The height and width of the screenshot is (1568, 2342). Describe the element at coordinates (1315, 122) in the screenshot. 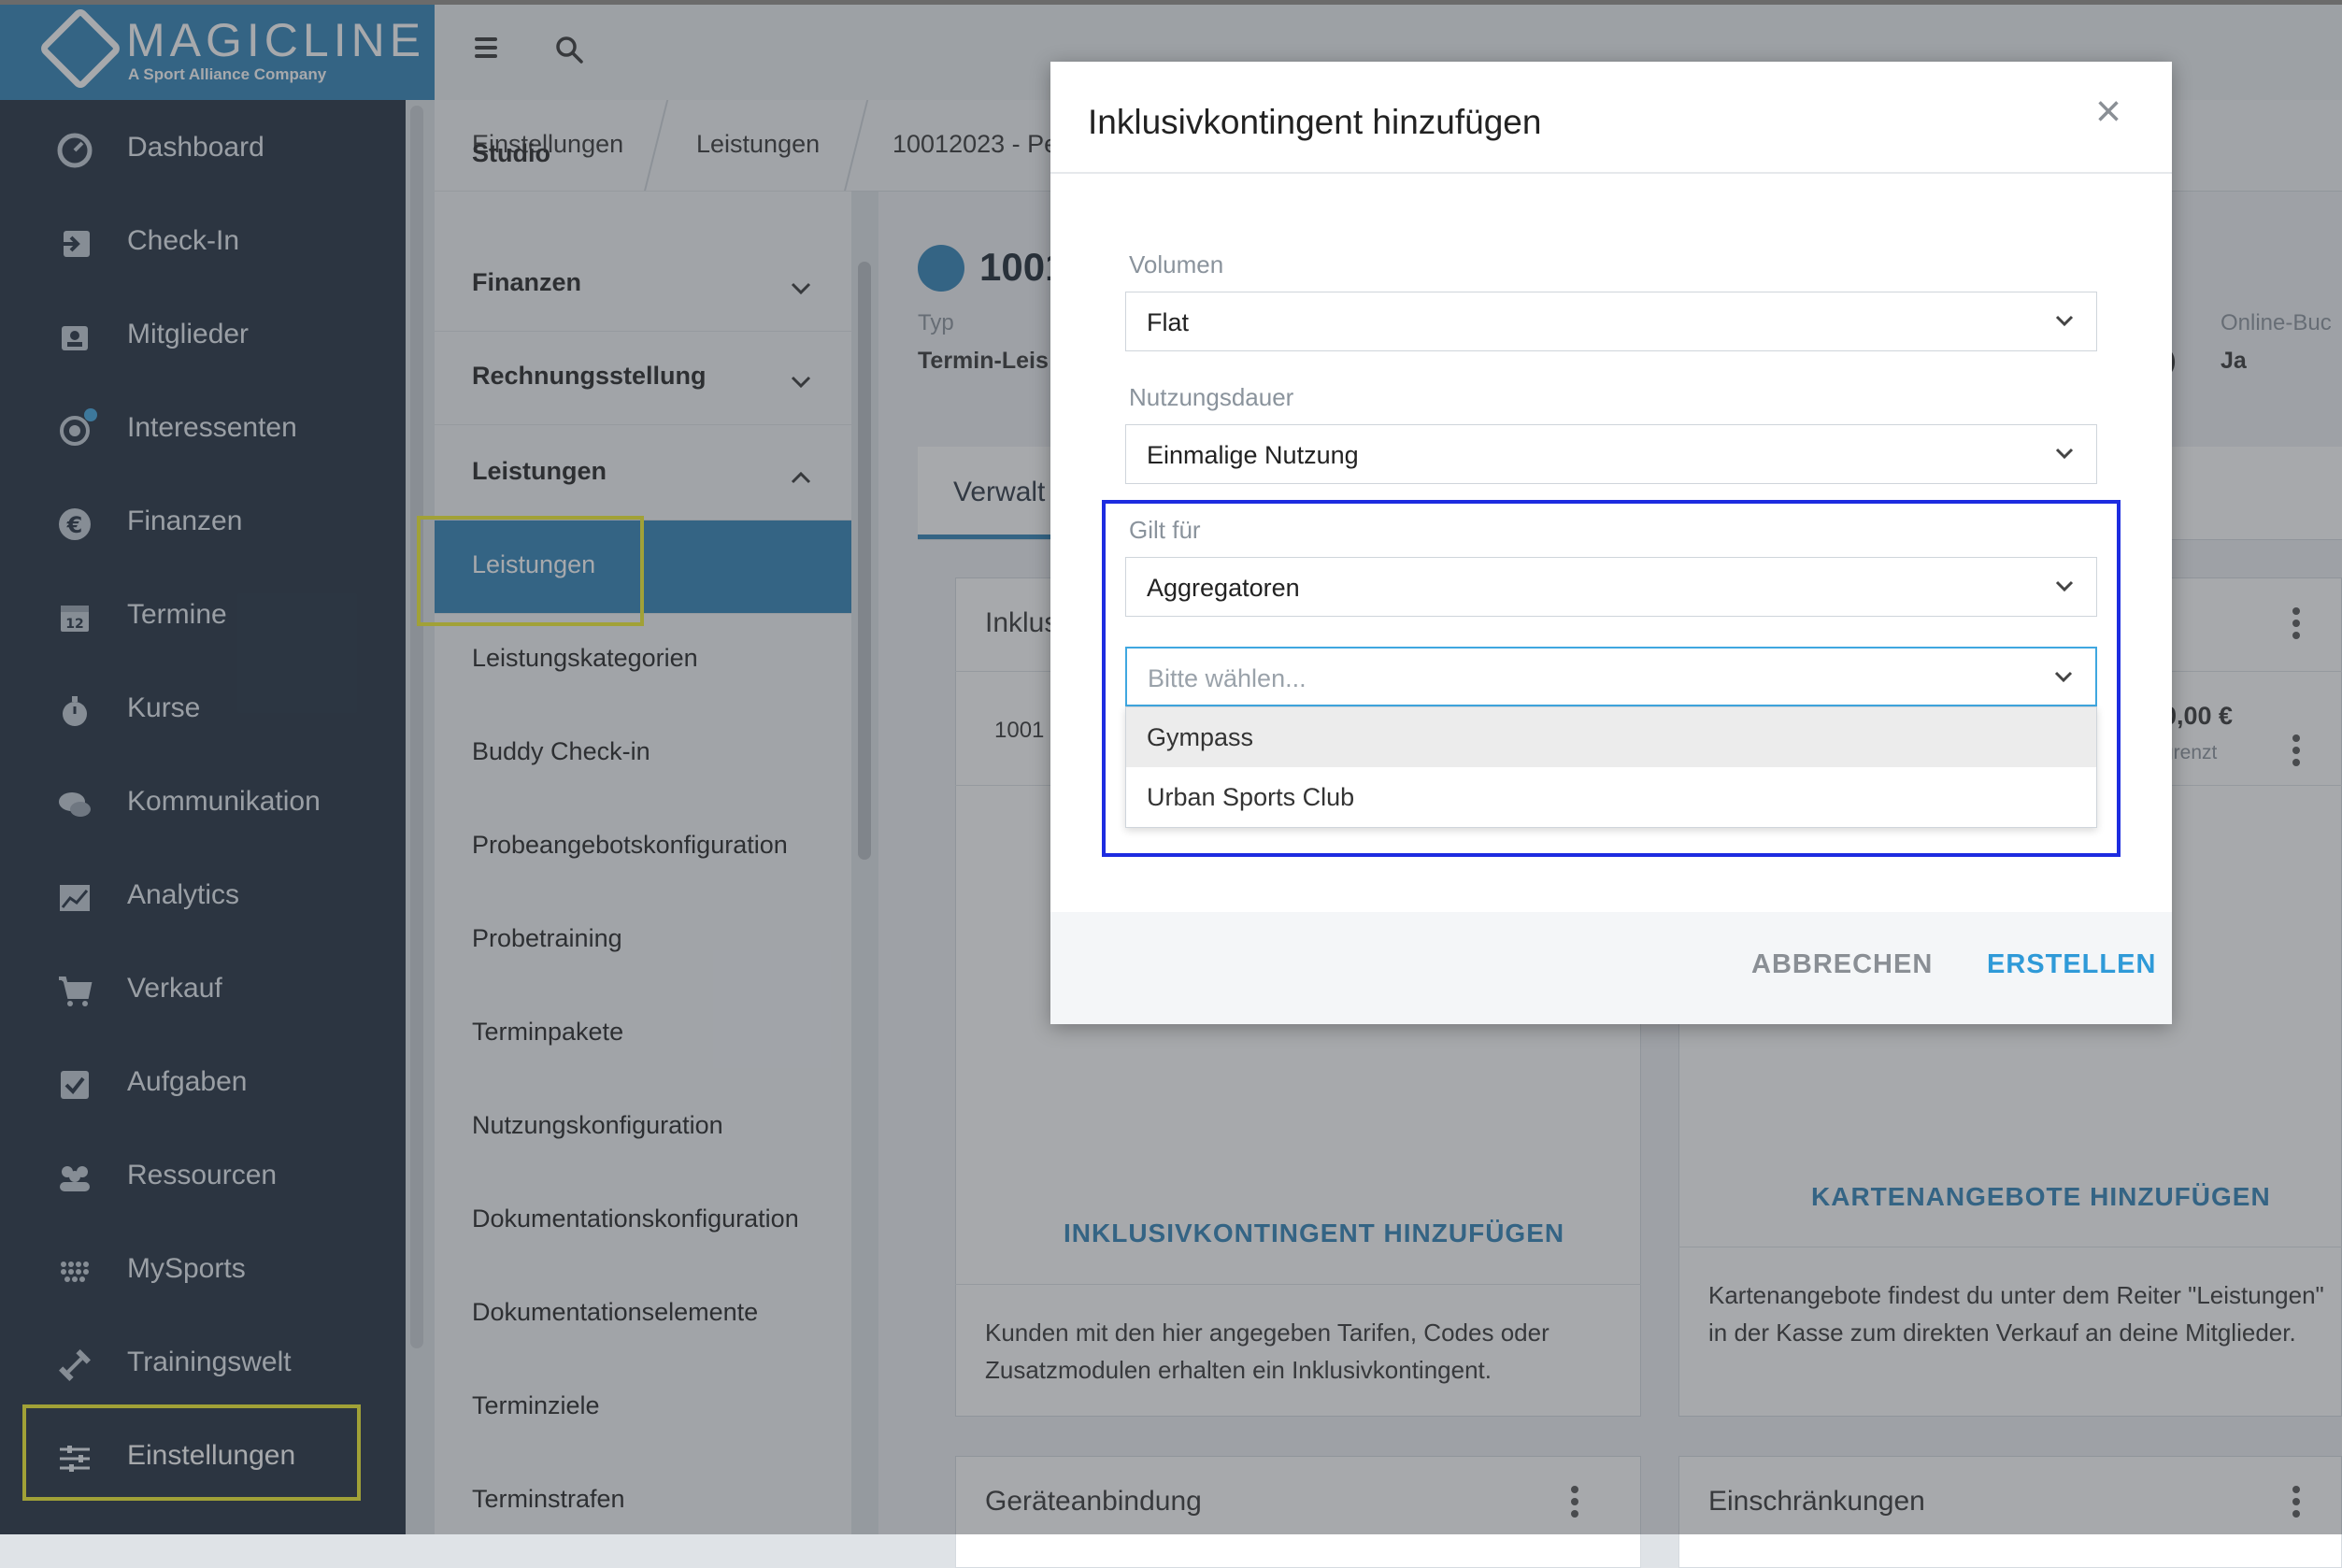

I see `dialog-title: Inklusivkontingent hinzufügen` at that location.